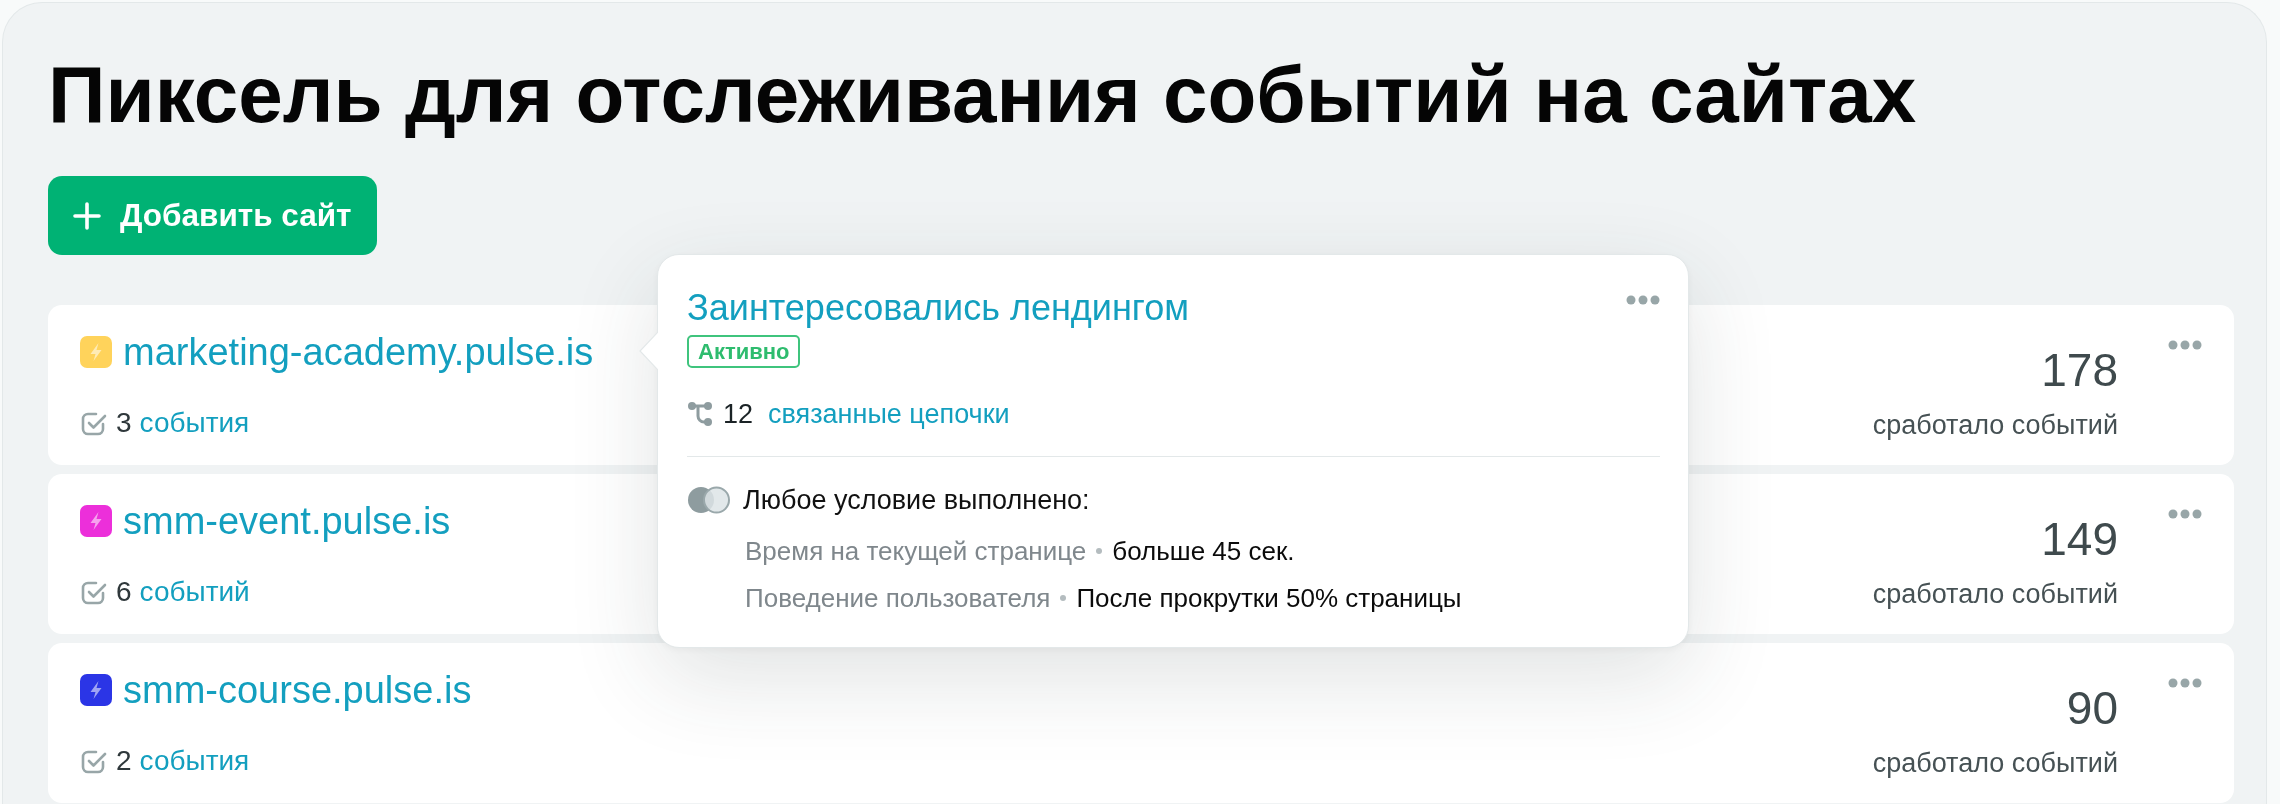  Describe the element at coordinates (194, 592) in the screenshot. I see `events-link: событий` at that location.